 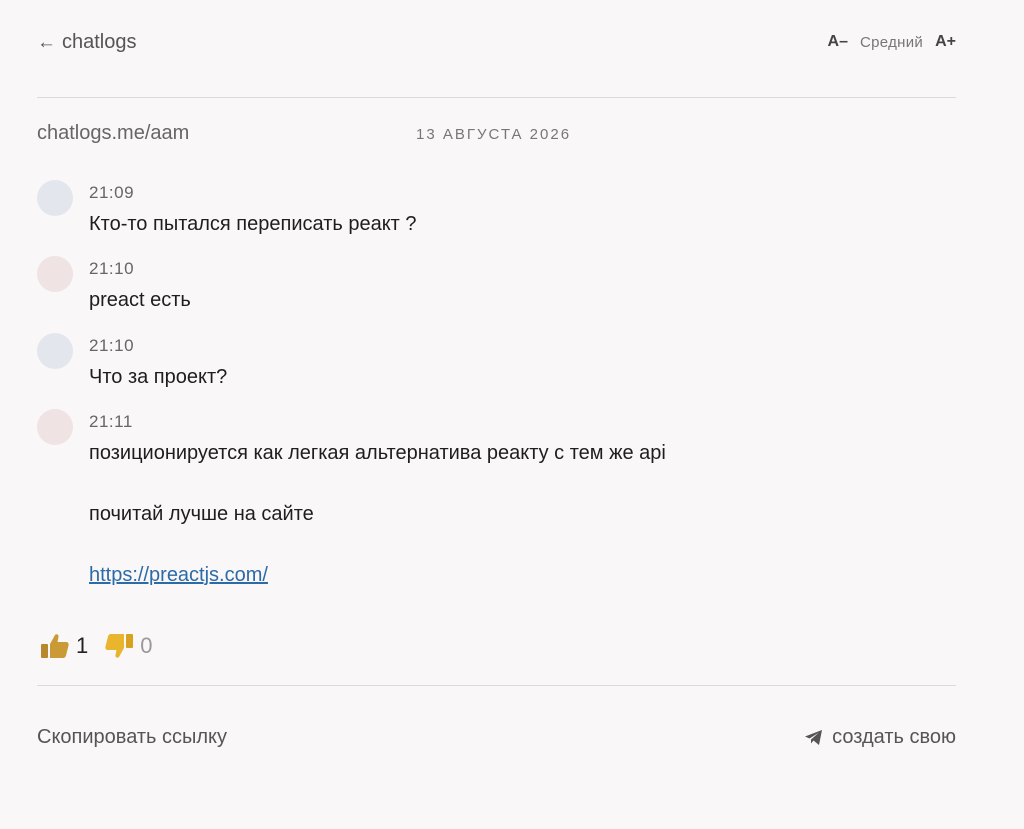 I want to click on message-paragraph: почитай лучше на сайте, so click(x=201, y=514).